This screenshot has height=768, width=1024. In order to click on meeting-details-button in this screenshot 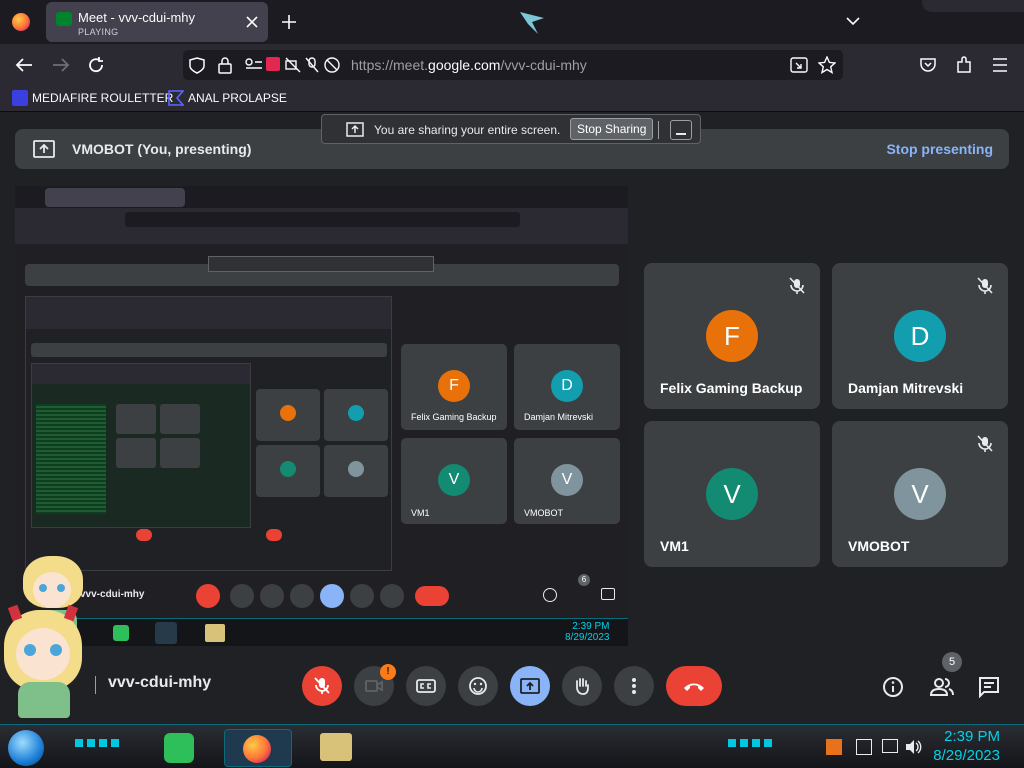, I will do `click(892, 686)`.